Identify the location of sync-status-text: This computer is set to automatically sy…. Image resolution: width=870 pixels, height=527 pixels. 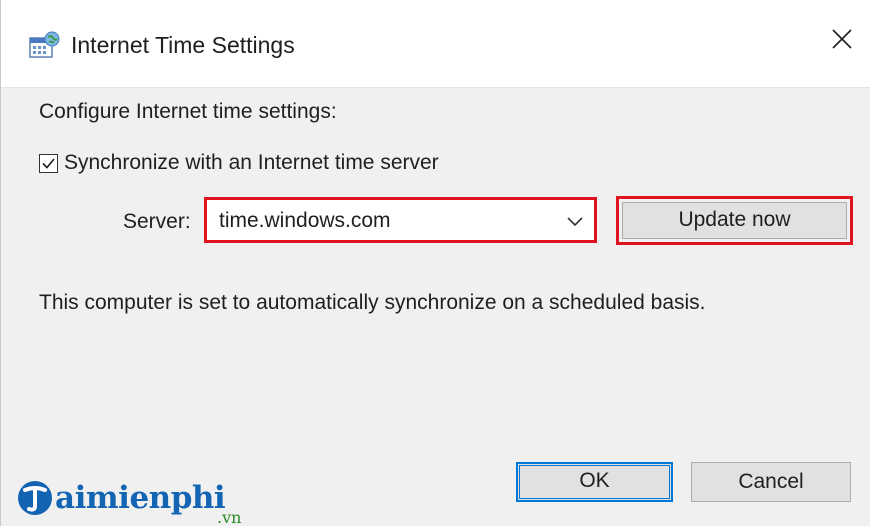
(372, 302).